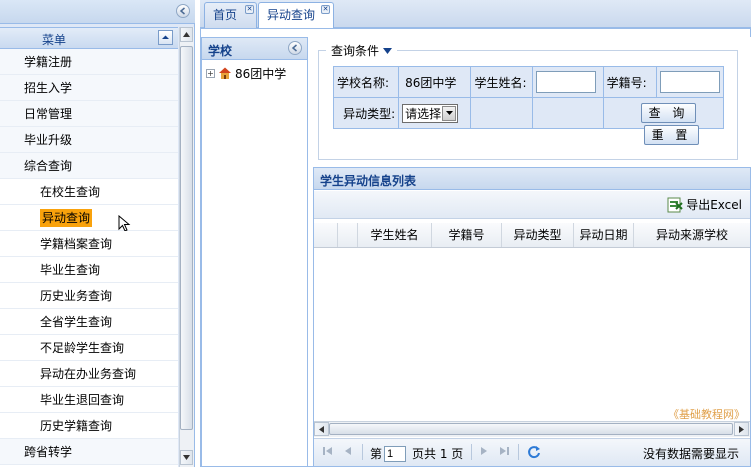 The width and height of the screenshot is (751, 467). What do you see at coordinates (48, 62) in the screenshot?
I see `menu-item-label: 学籍注册` at bounding box center [48, 62].